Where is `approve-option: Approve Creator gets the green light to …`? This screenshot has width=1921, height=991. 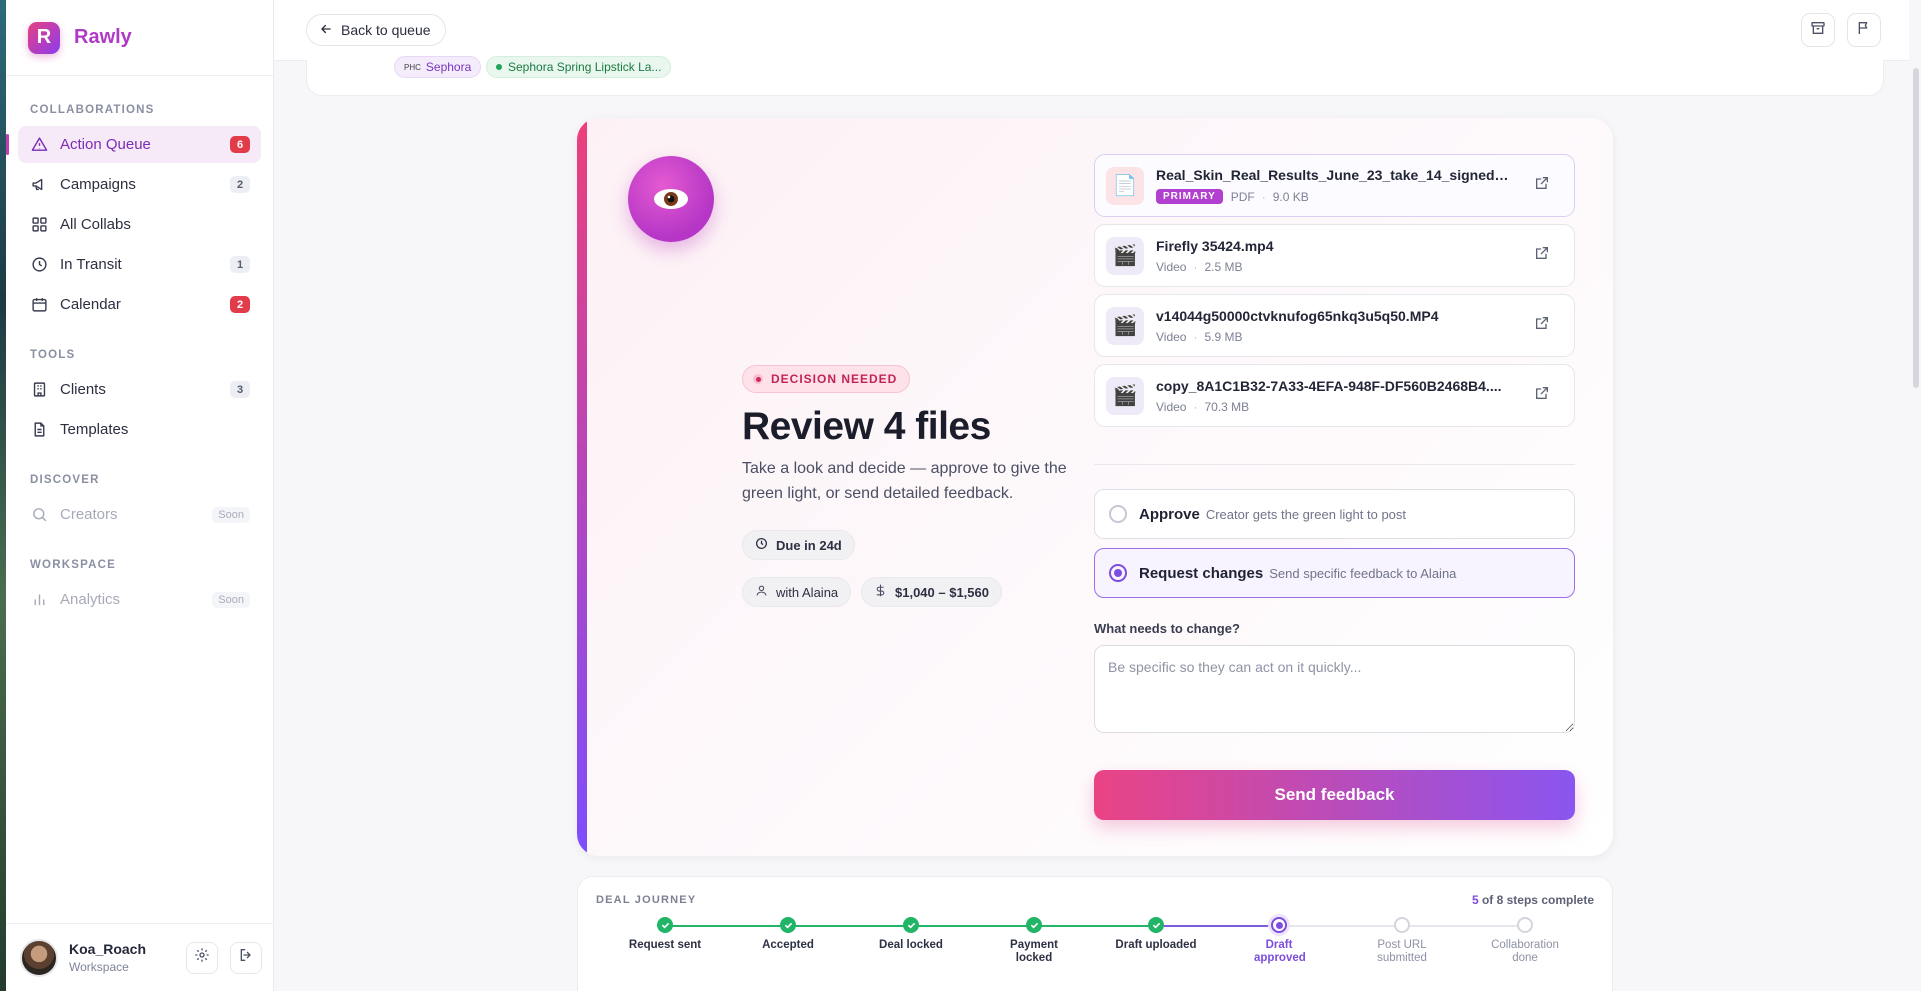 approve-option: Approve Creator gets the green light to … is located at coordinates (1334, 514).